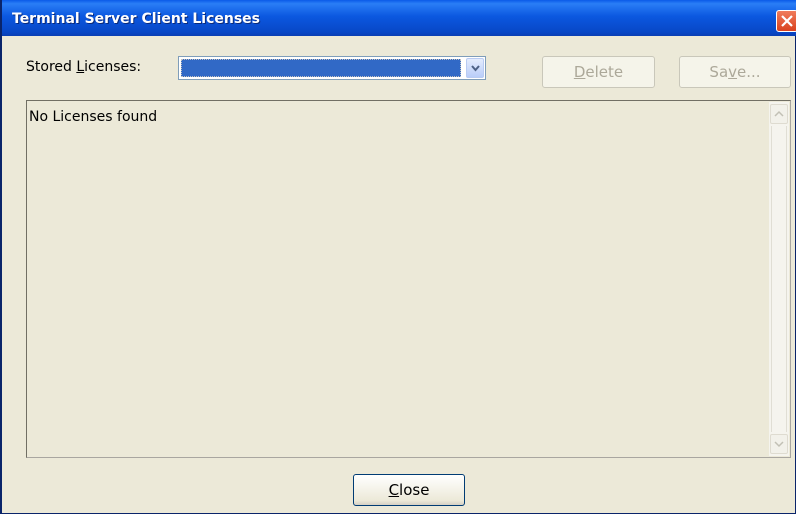  I want to click on scroll-down-button, so click(779, 444).